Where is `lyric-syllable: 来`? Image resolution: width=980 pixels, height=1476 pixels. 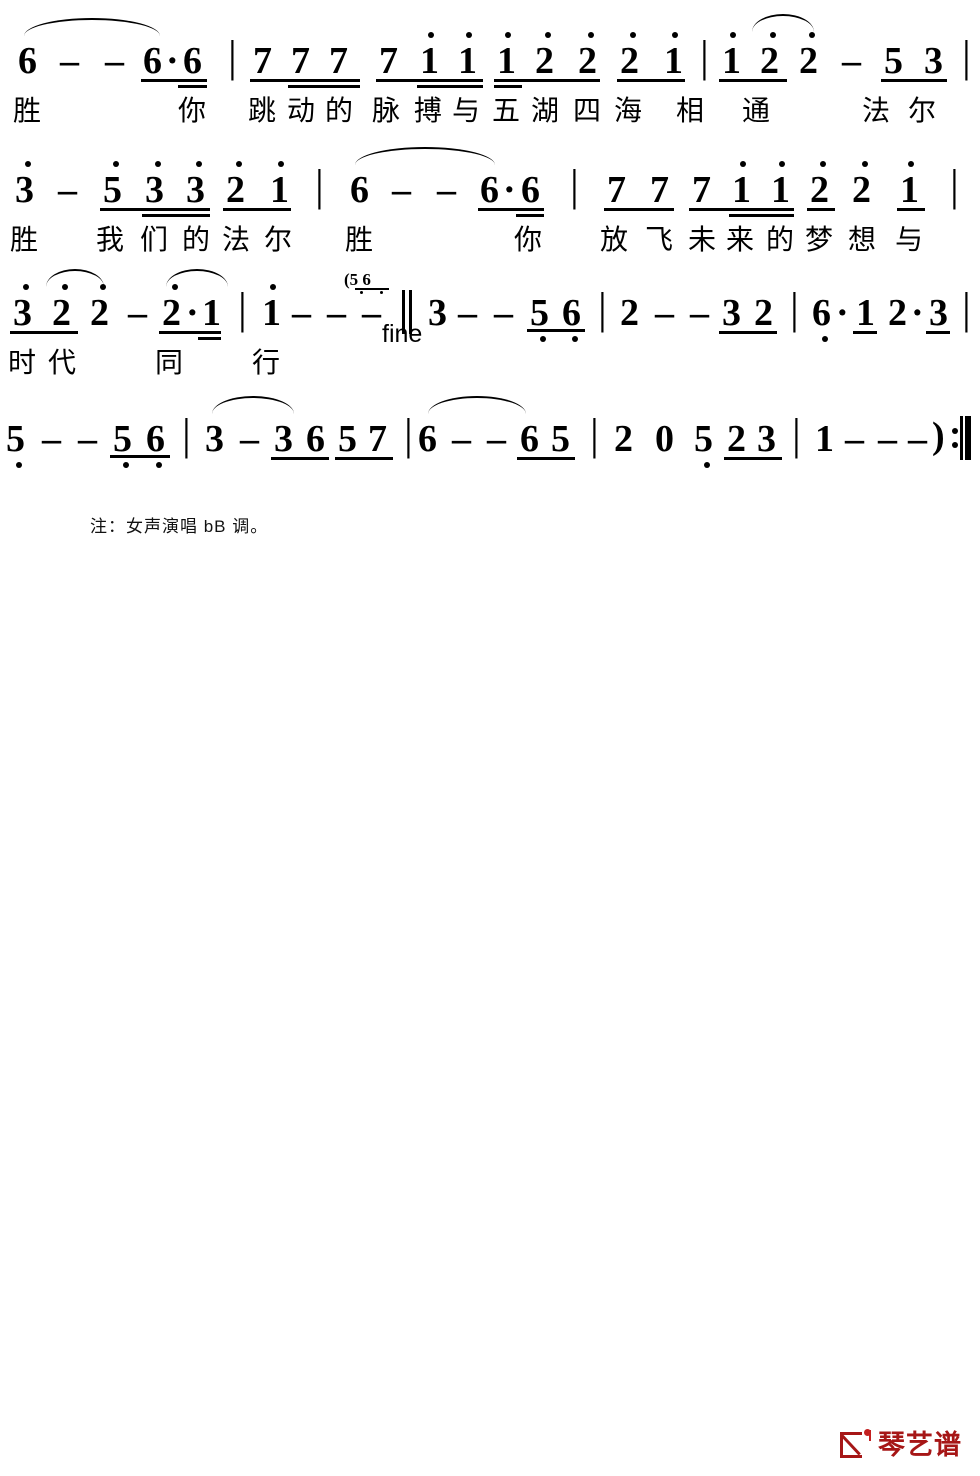
lyric-syllable: 来 is located at coordinates (740, 239).